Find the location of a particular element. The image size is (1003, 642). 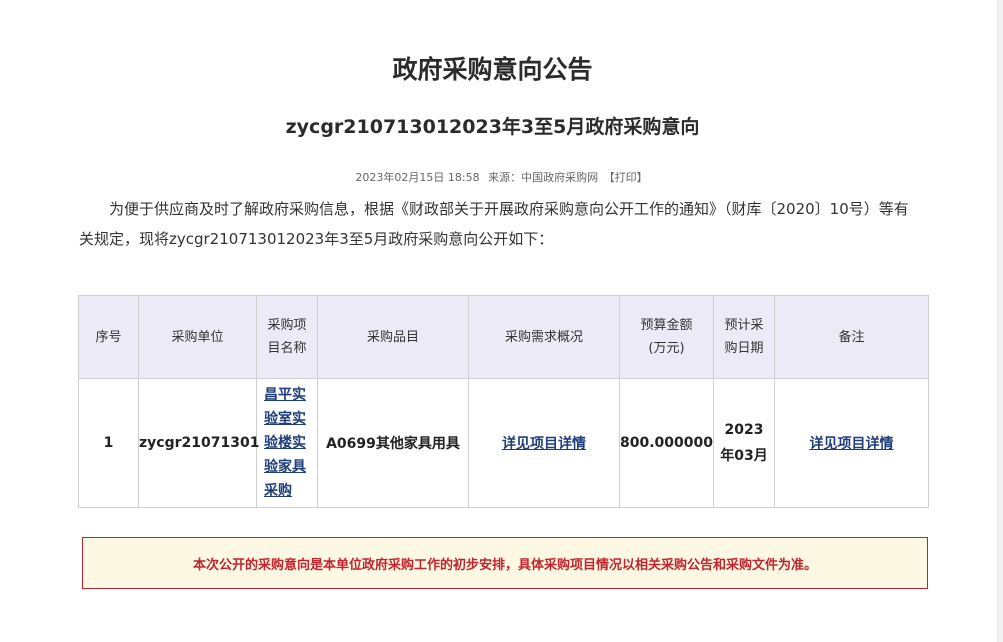

print-link: 【打印】 is located at coordinates (626, 177).